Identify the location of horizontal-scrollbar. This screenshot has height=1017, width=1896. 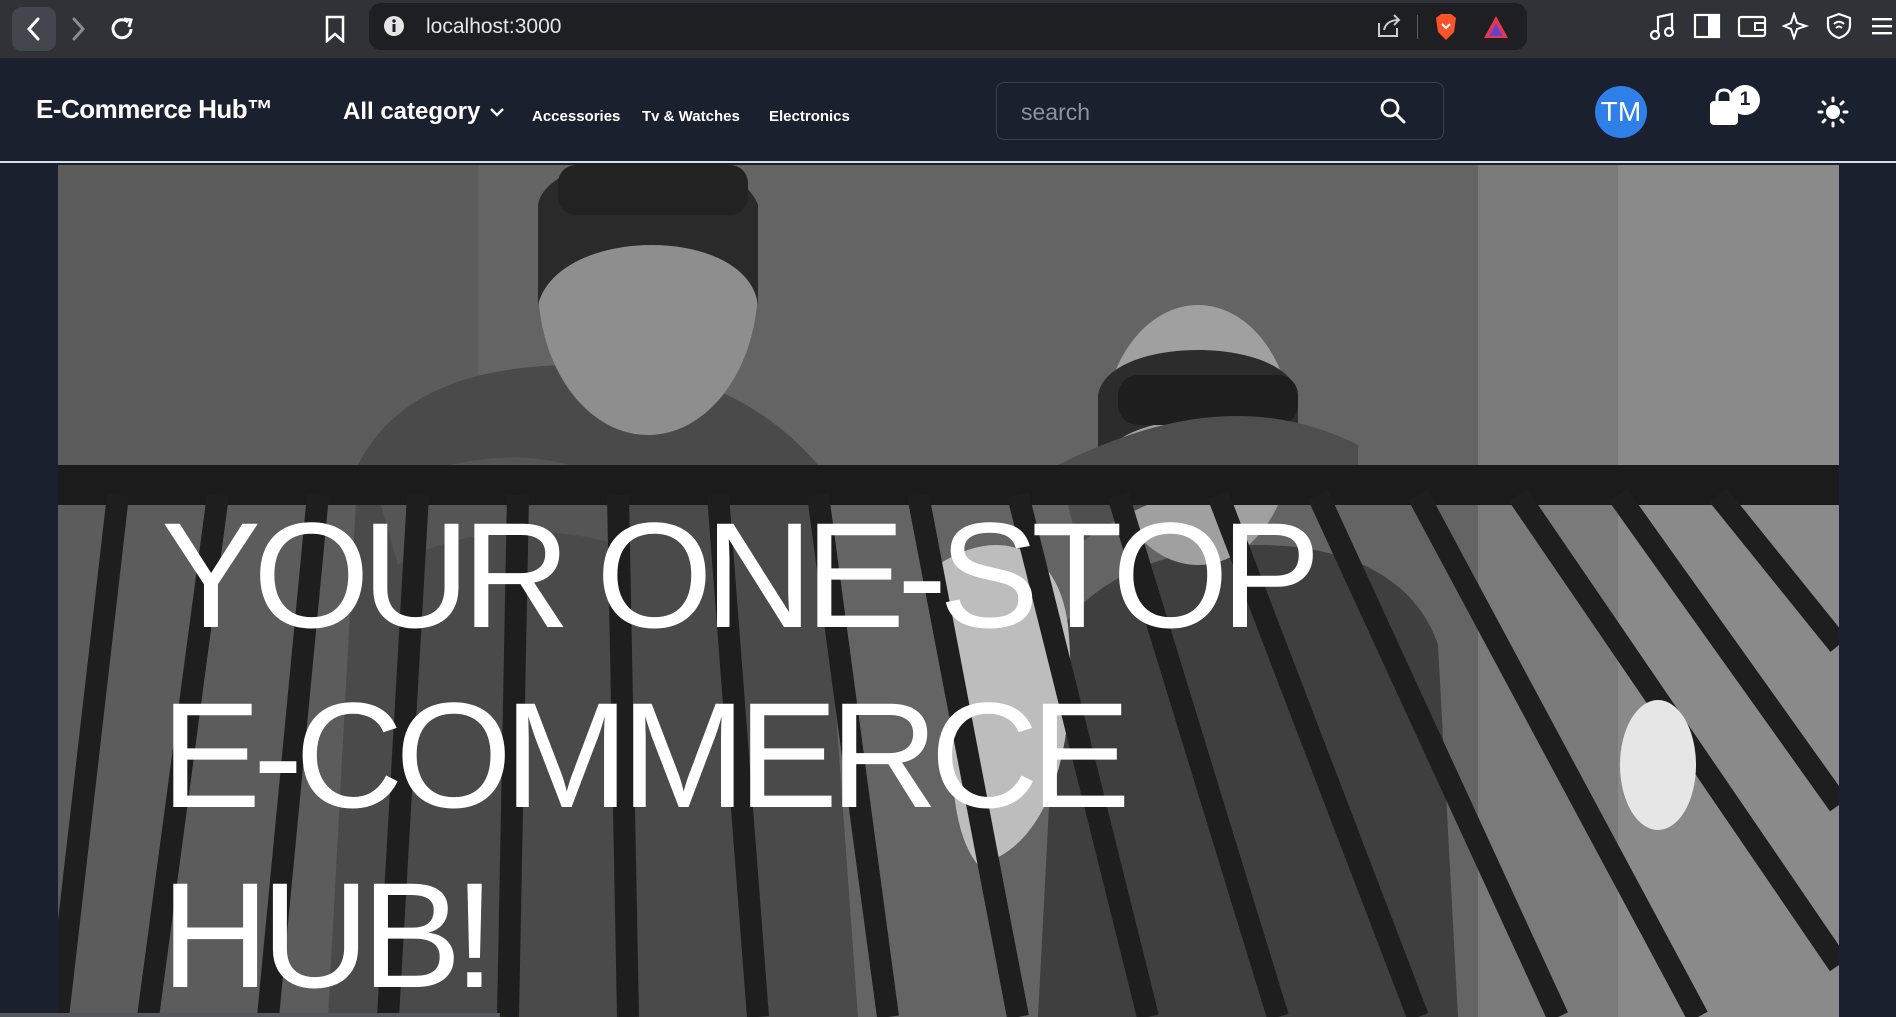
(250, 1015).